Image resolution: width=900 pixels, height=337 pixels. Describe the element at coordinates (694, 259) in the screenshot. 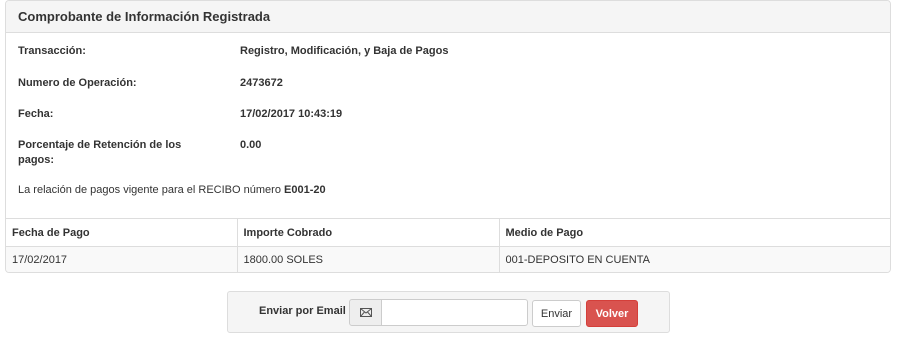

I see `cell-payment-method: 001-DEPOSITO EN CUENTA` at that location.